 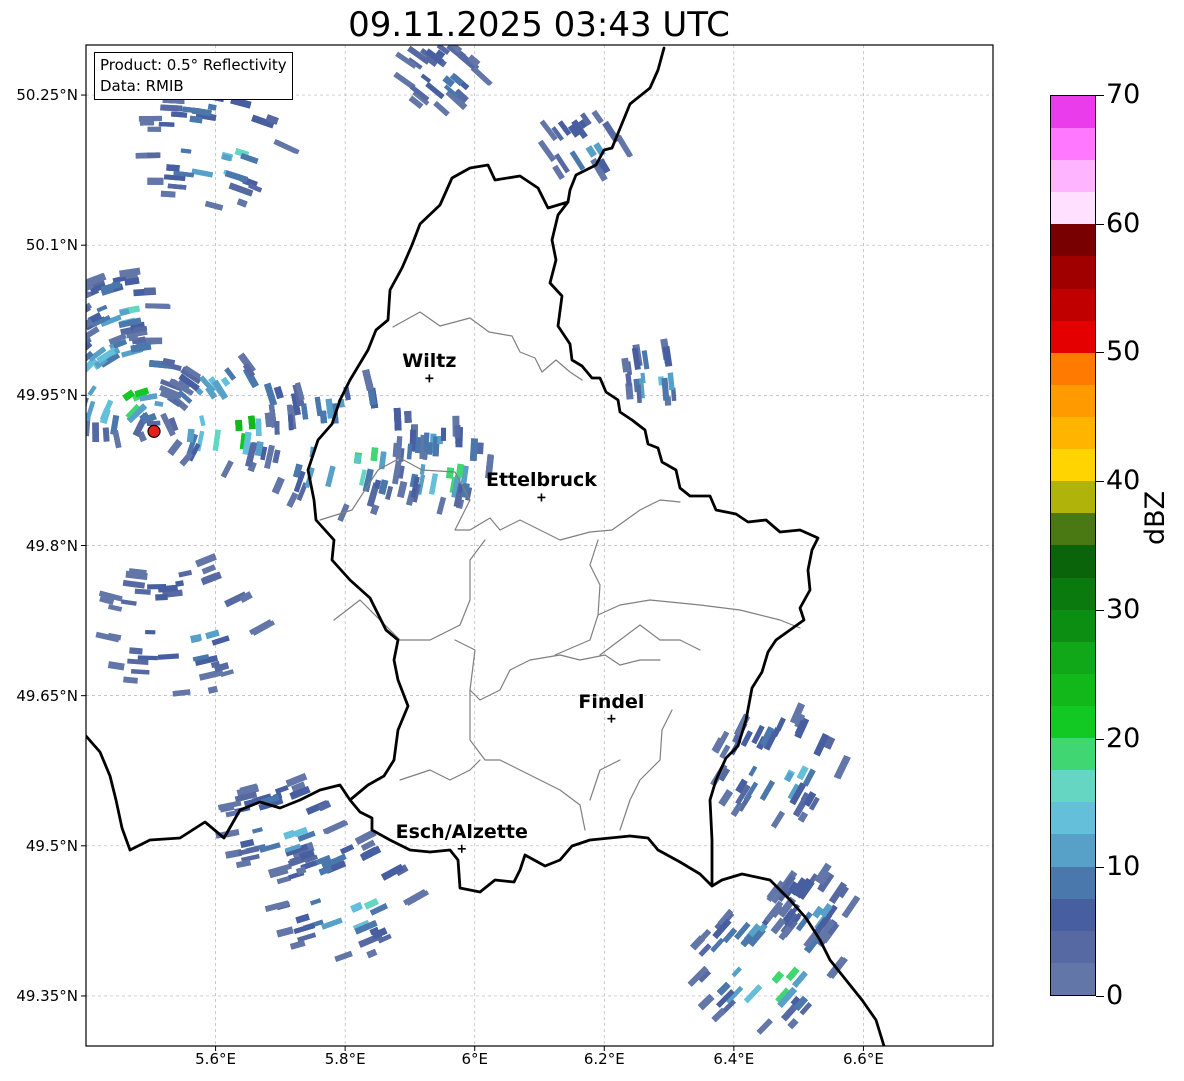 I want to click on product-info-box: Product: 0.5° Reflectivity Data: RMIB, so click(x=193, y=76).